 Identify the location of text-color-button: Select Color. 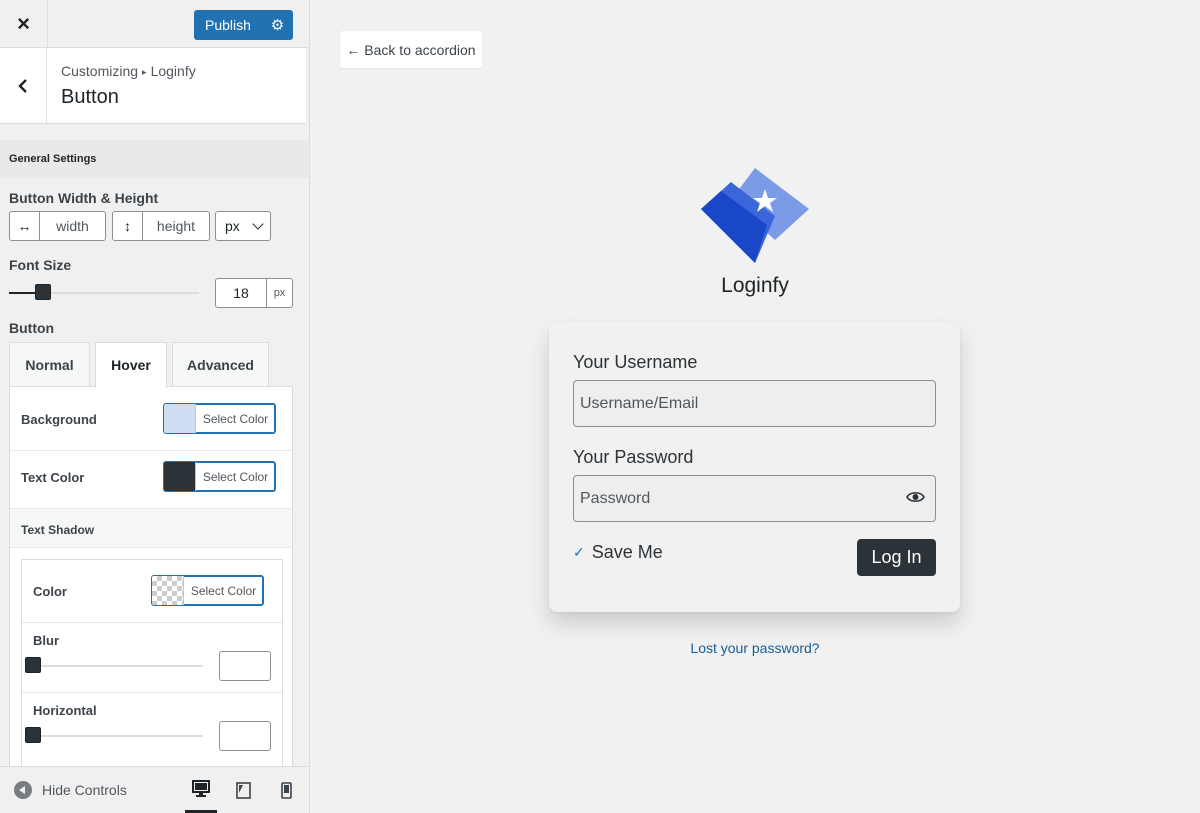
(219, 476).